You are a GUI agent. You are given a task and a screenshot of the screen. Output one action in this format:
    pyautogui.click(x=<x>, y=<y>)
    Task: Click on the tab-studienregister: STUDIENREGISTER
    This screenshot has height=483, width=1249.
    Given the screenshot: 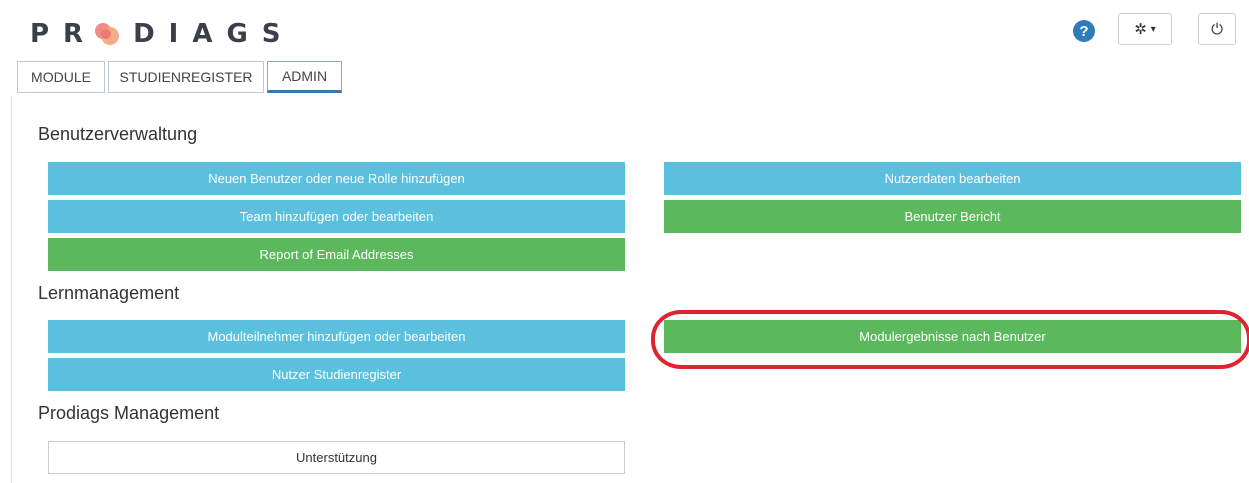 What is the action you would take?
    pyautogui.click(x=186, y=77)
    